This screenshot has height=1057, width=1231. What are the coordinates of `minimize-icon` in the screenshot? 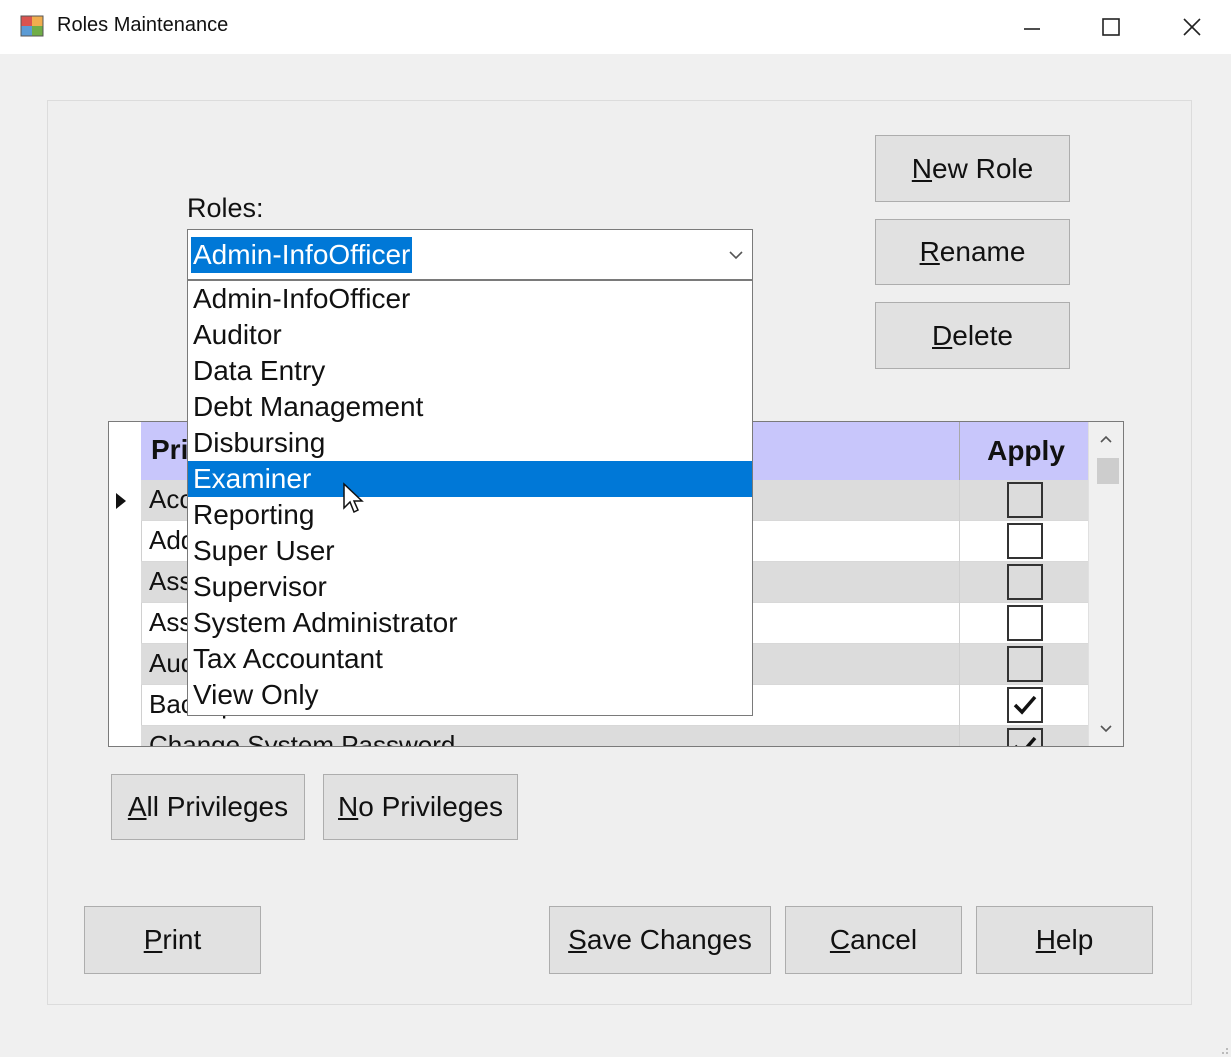 It's located at (1032, 29).